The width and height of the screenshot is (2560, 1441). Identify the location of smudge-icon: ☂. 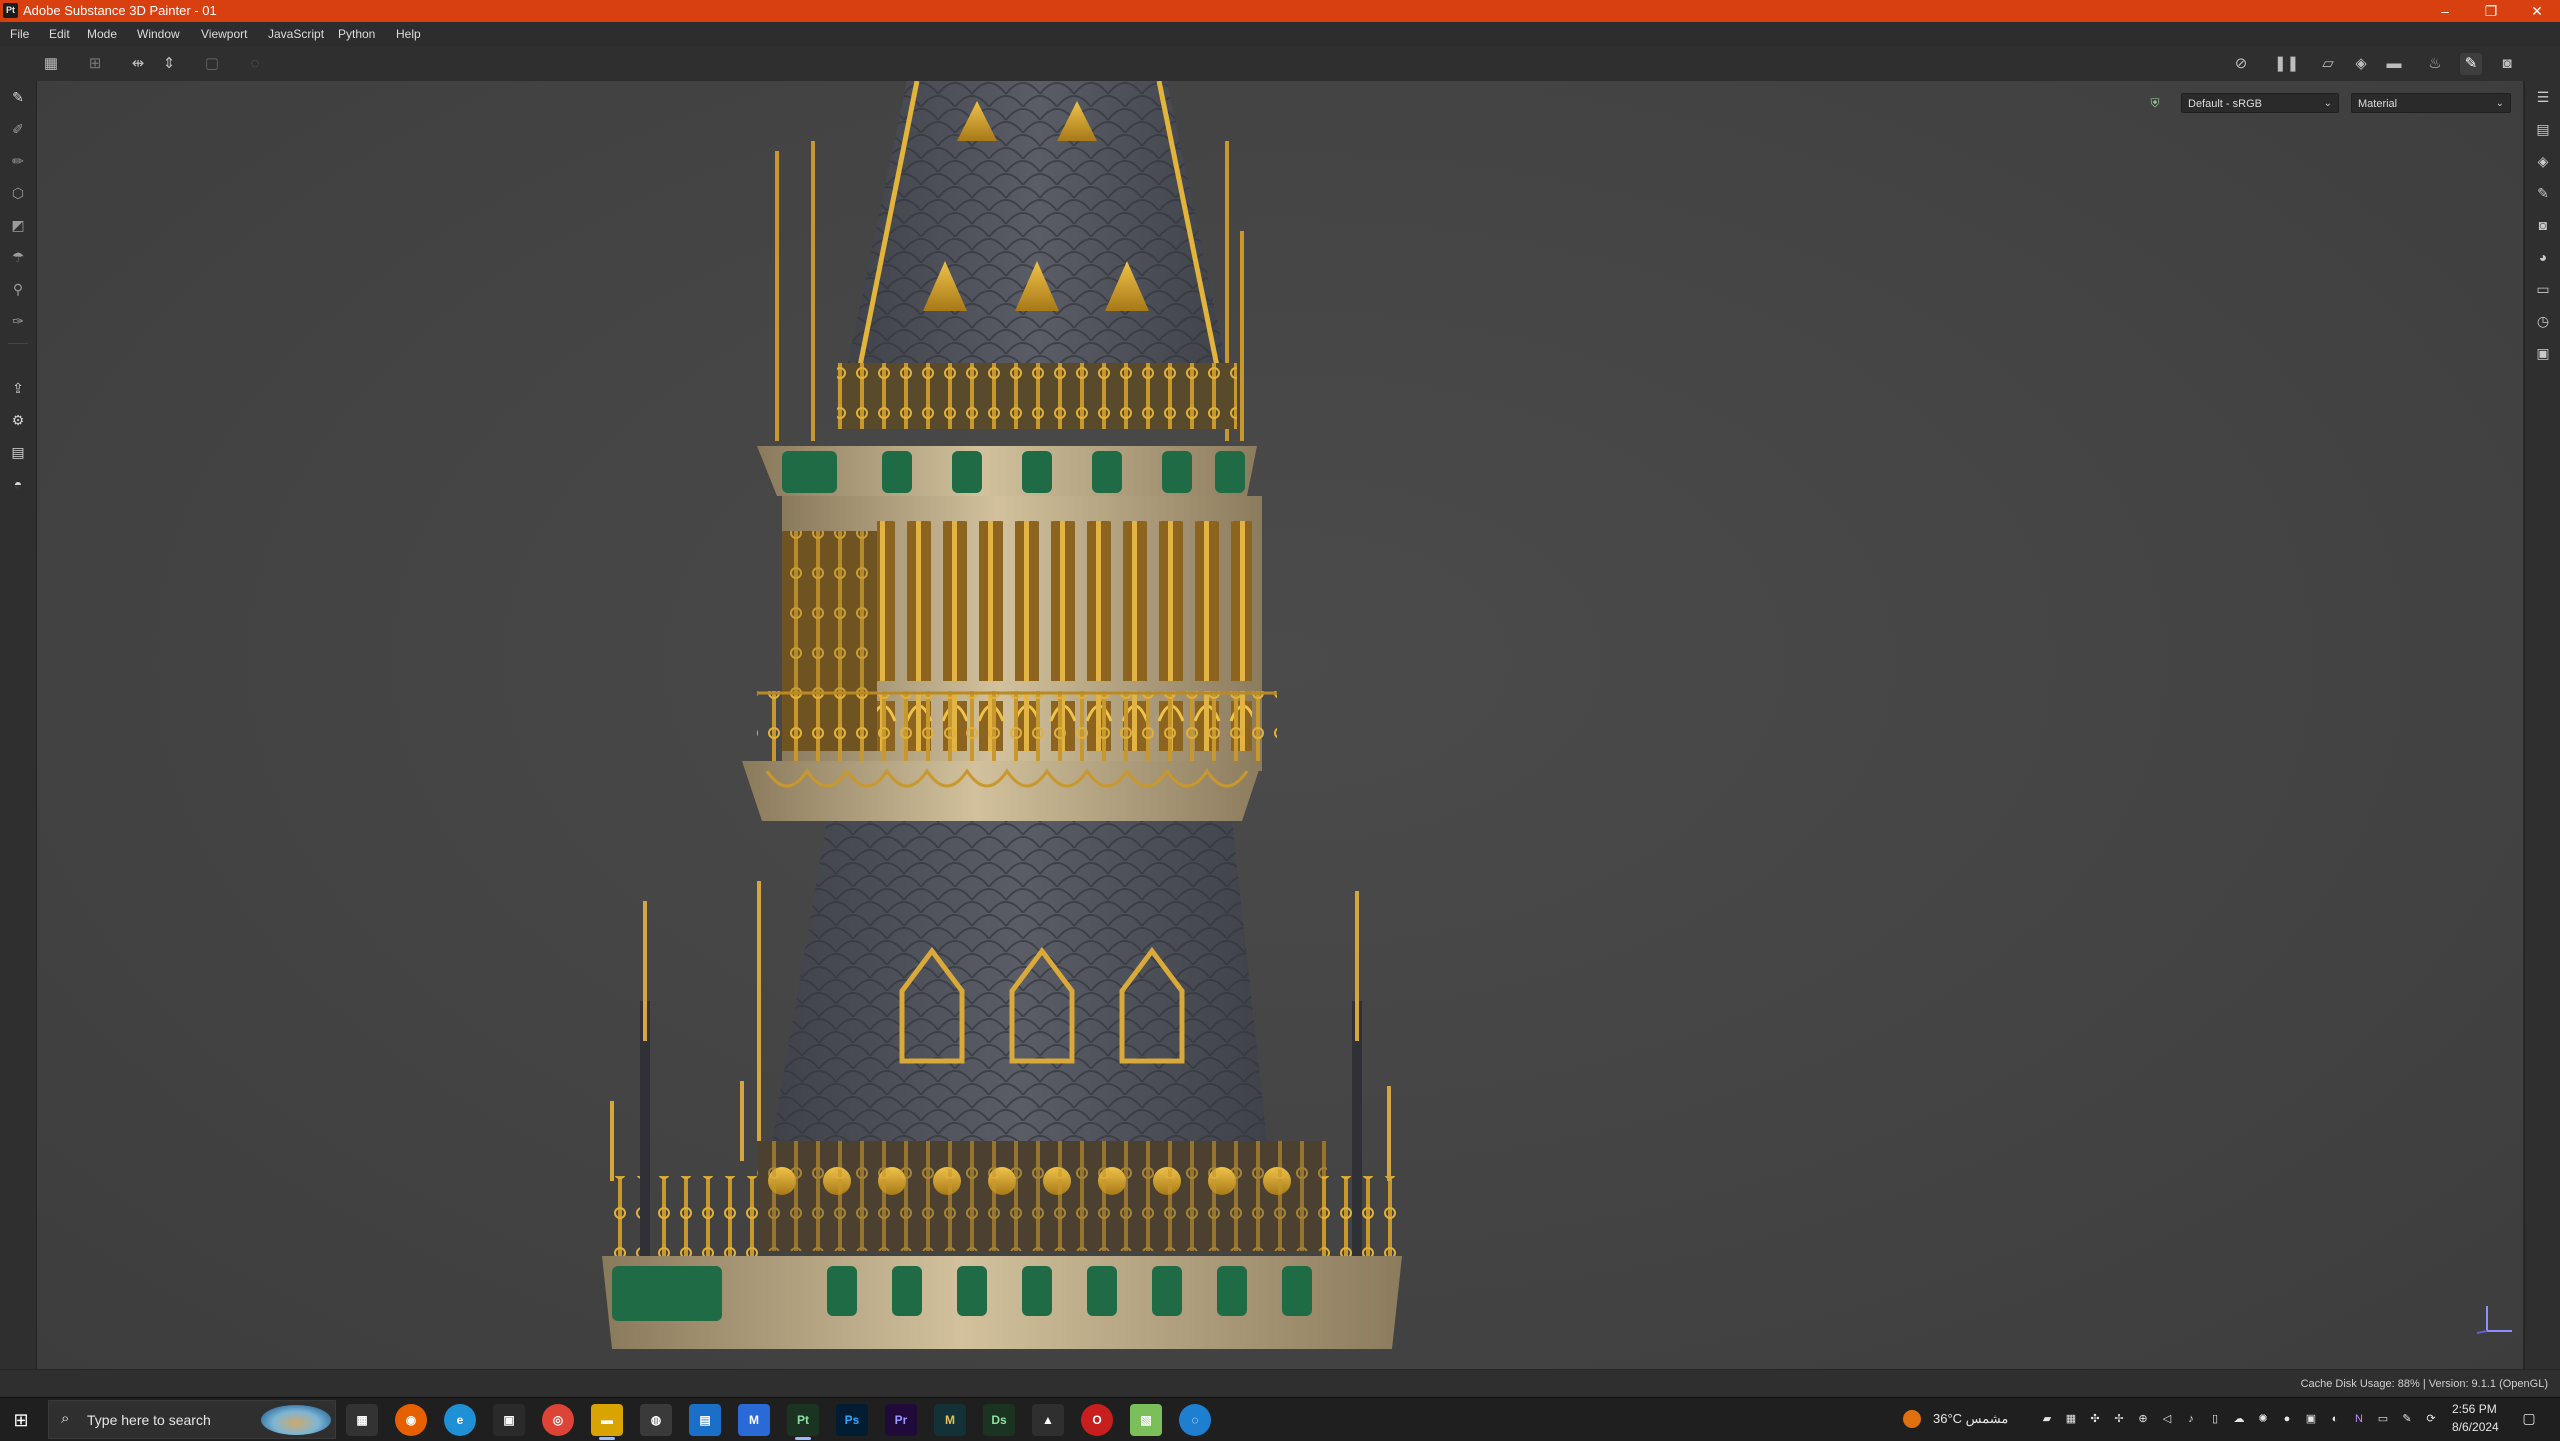
(18, 257).